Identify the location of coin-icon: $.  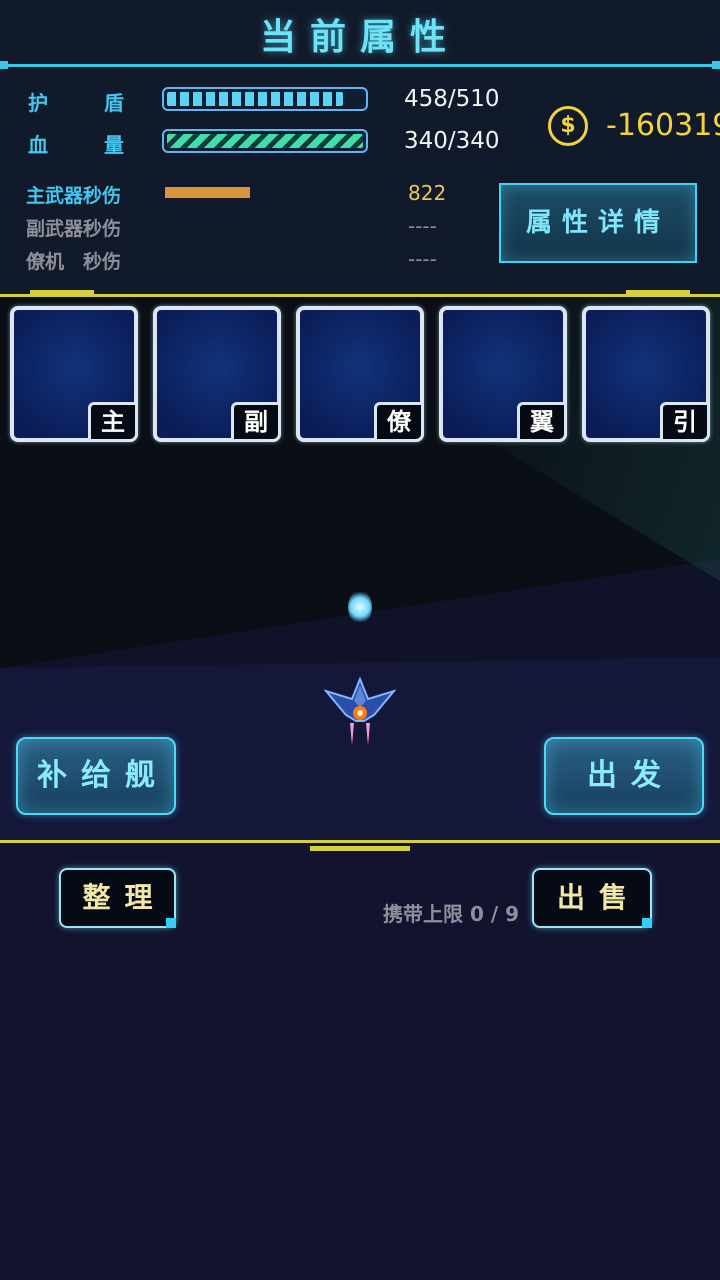
(568, 126).